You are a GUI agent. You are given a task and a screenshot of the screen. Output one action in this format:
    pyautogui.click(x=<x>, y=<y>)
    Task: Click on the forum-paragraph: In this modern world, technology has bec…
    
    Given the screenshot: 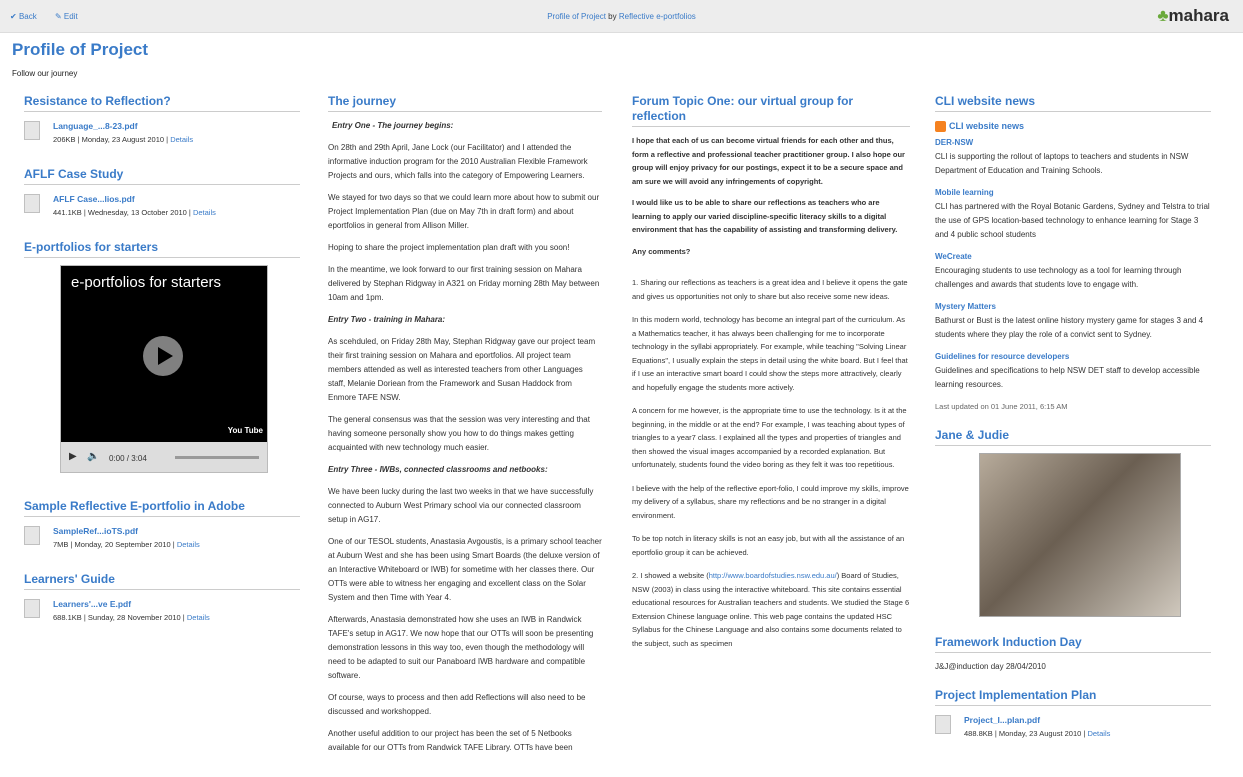 What is the action you would take?
    pyautogui.click(x=770, y=353)
    